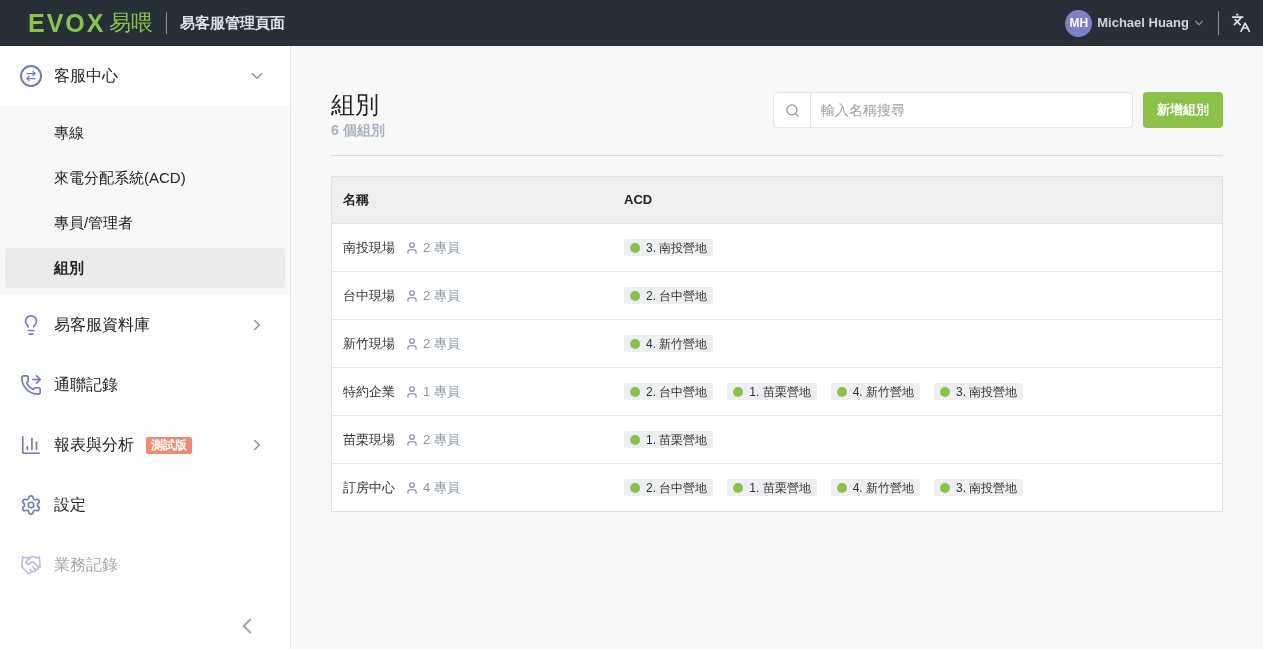  Describe the element at coordinates (86, 565) in the screenshot. I see `sidebar-label: 業務記錄` at that location.